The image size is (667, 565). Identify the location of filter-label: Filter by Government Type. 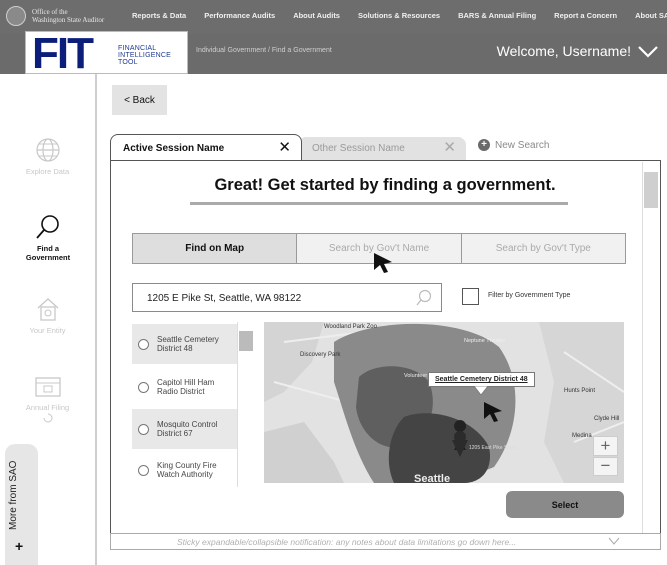
(529, 295).